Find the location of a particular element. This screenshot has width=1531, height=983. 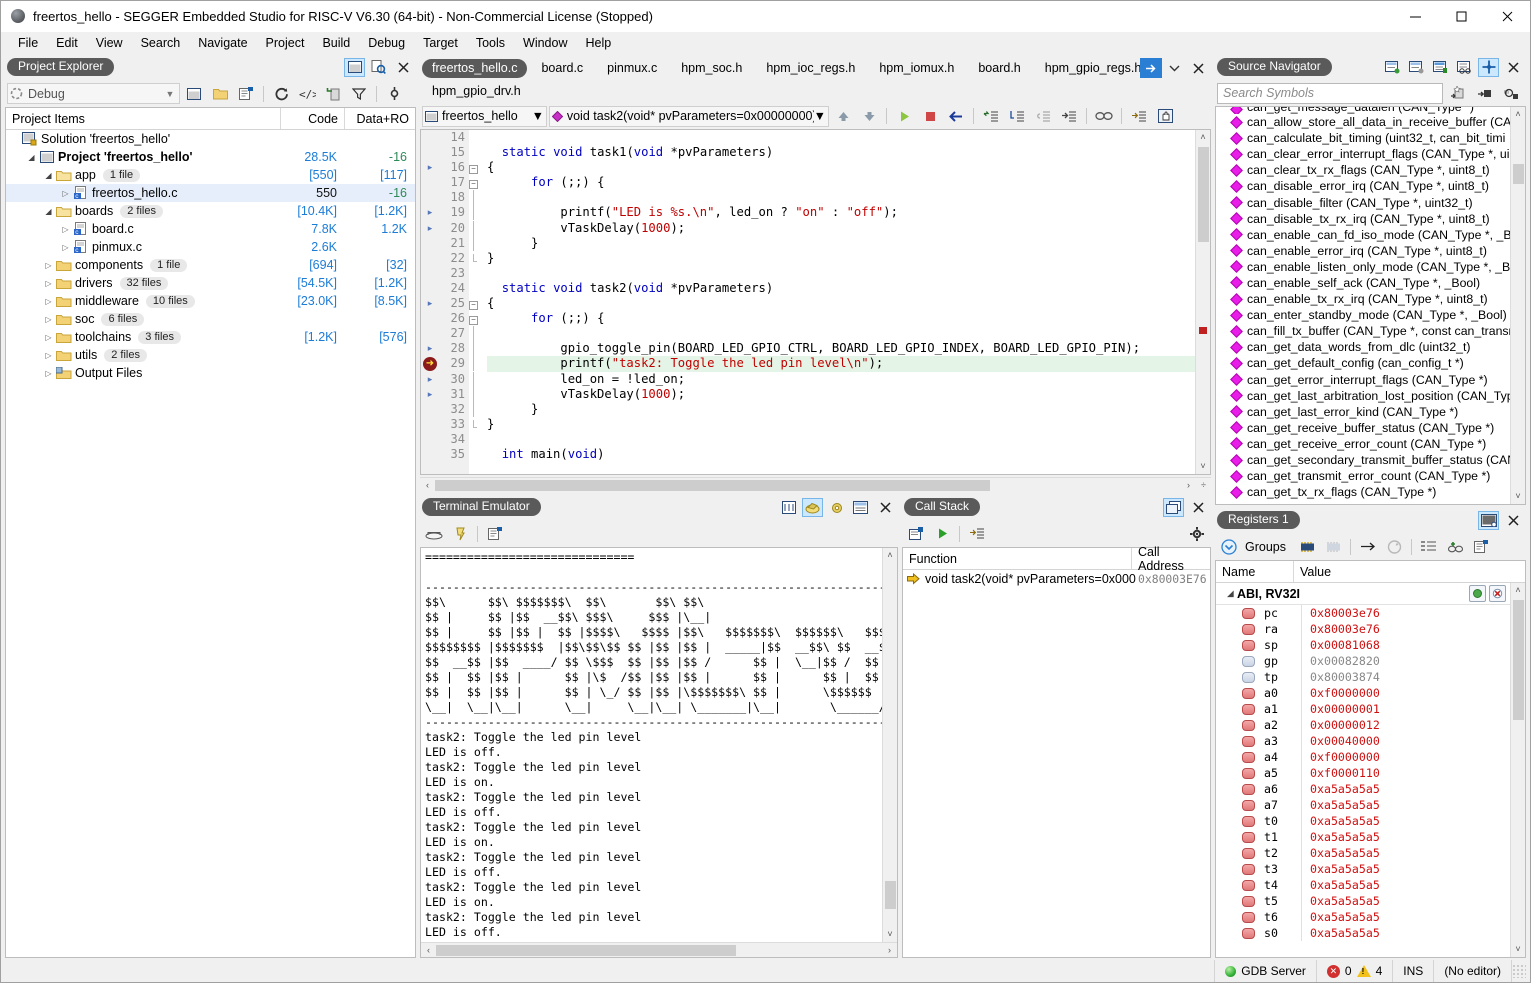

symbol-row: can_get_receive_error_count (CAN_Type *) is located at coordinates (1364, 444).